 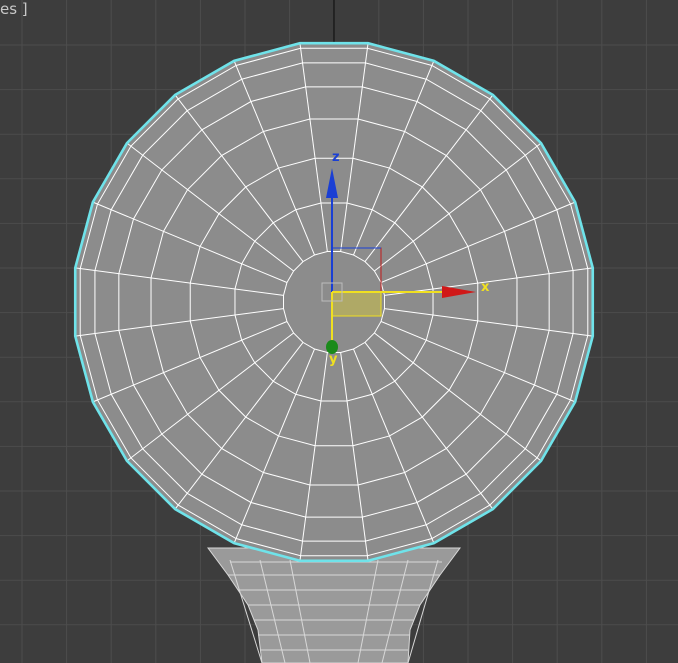 What do you see at coordinates (14, 9) in the screenshot?
I see `viewport-label: es ]` at bounding box center [14, 9].